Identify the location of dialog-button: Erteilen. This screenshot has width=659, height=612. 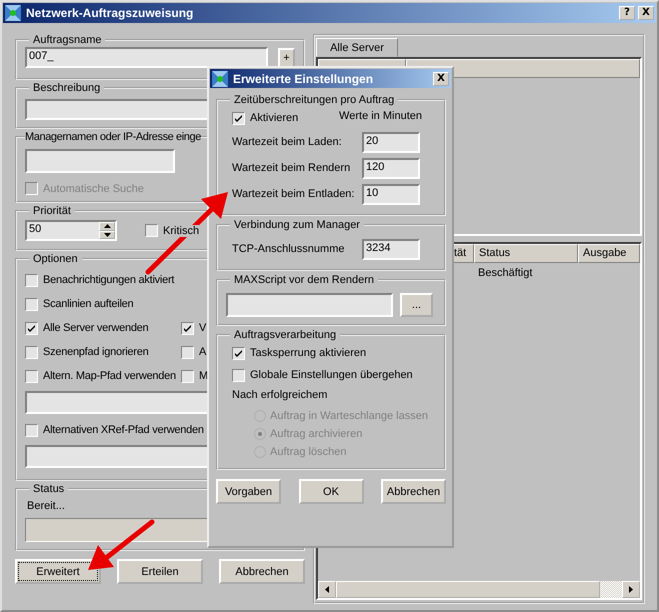
(160, 571).